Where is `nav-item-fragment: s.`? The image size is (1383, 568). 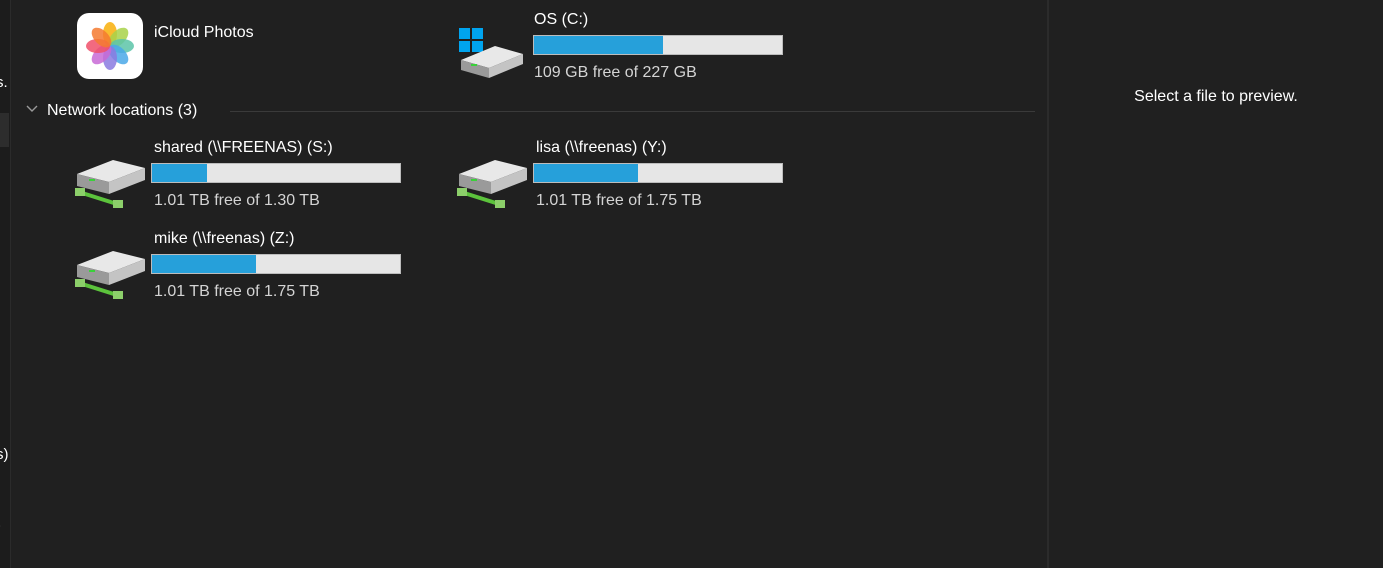
nav-item-fragment: s. is located at coordinates (4, 82).